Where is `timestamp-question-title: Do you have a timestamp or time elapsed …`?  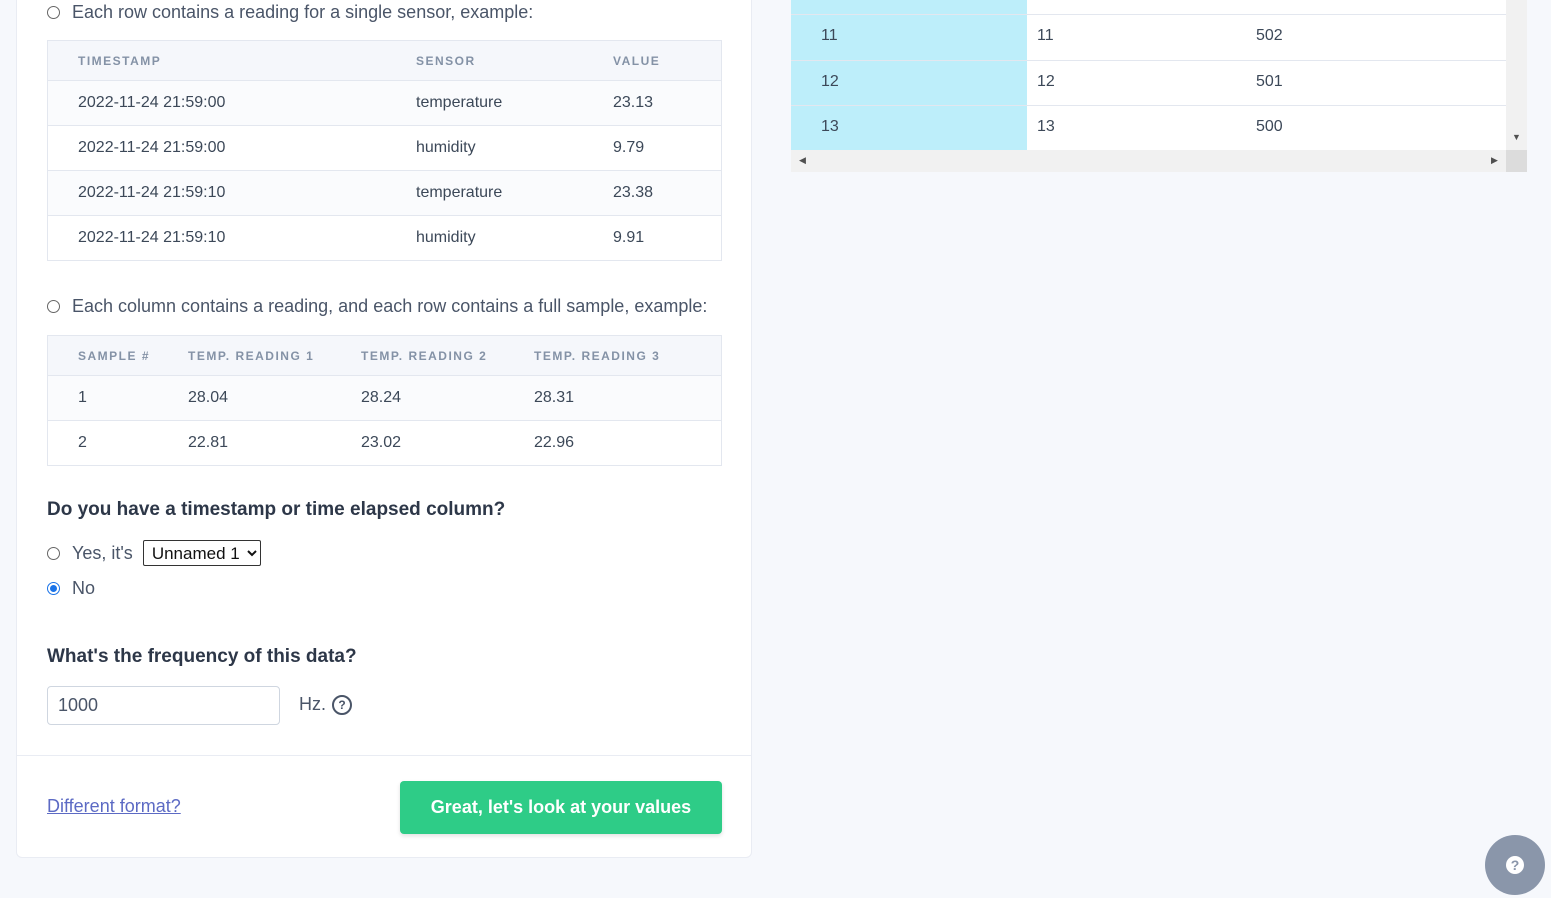 timestamp-question-title: Do you have a timestamp or time elapsed … is located at coordinates (276, 509).